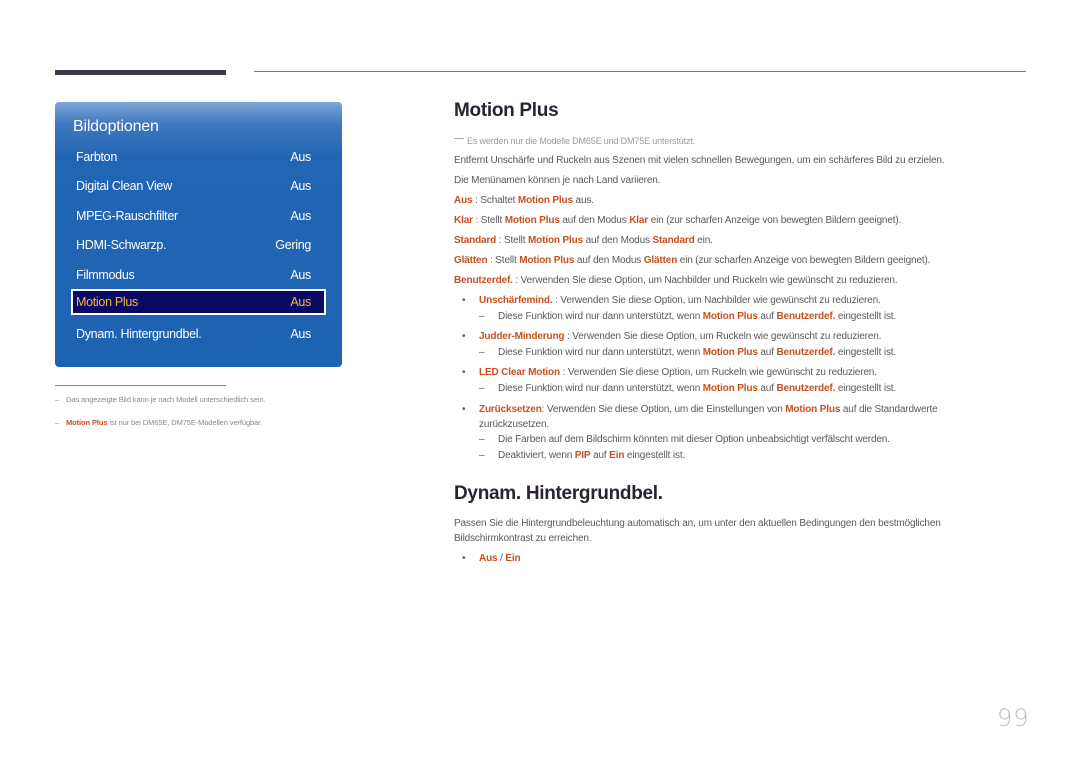  Describe the element at coordinates (96, 157) in the screenshot. I see `osd-item-label: Farbton` at that location.